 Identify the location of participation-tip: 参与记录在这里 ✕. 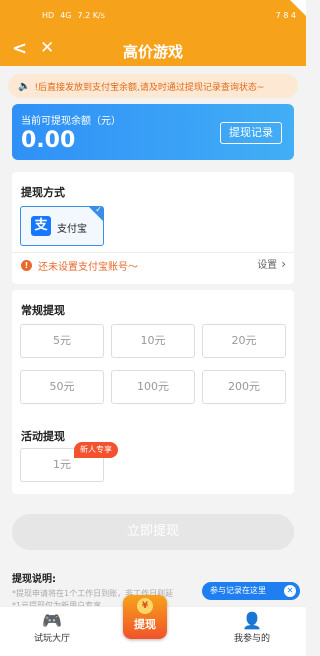
(251, 591).